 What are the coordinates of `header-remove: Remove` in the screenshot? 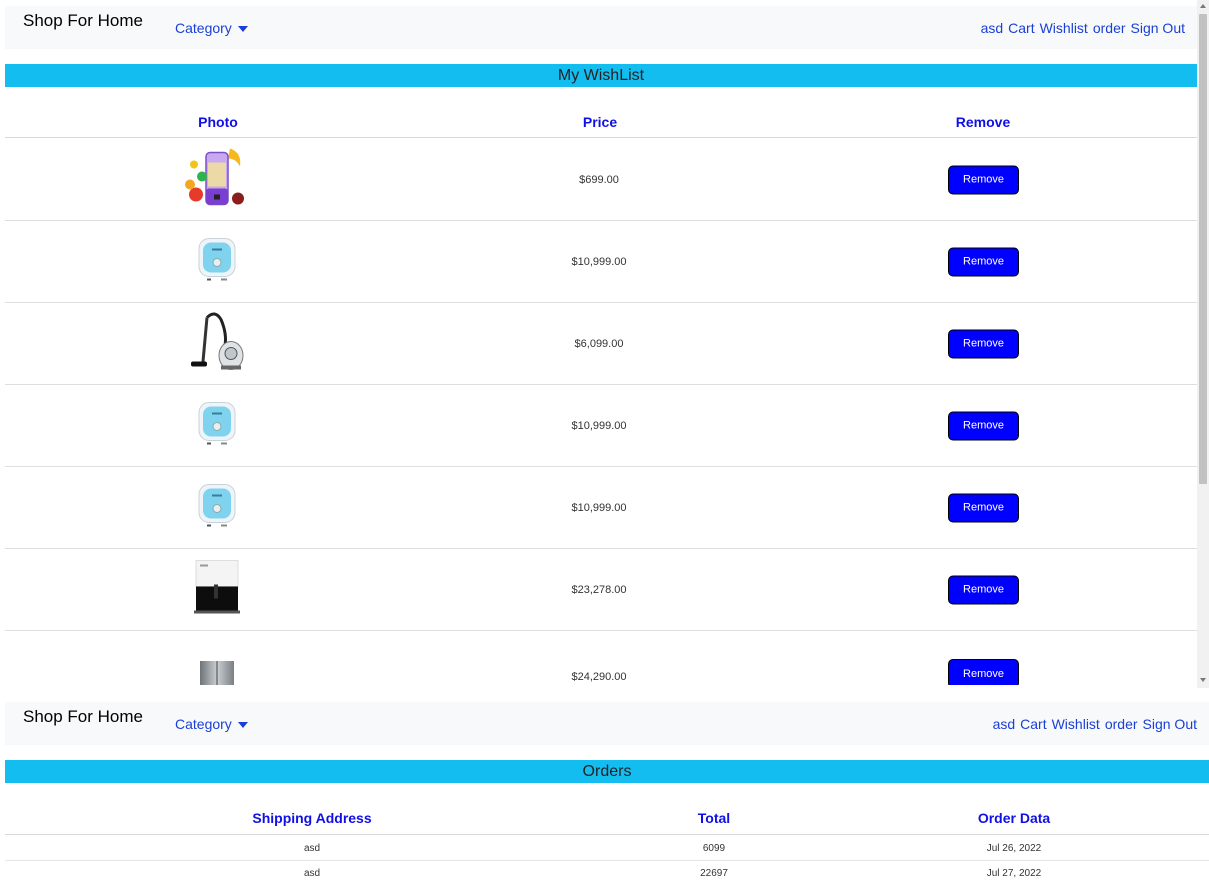 It's located at (983, 122).